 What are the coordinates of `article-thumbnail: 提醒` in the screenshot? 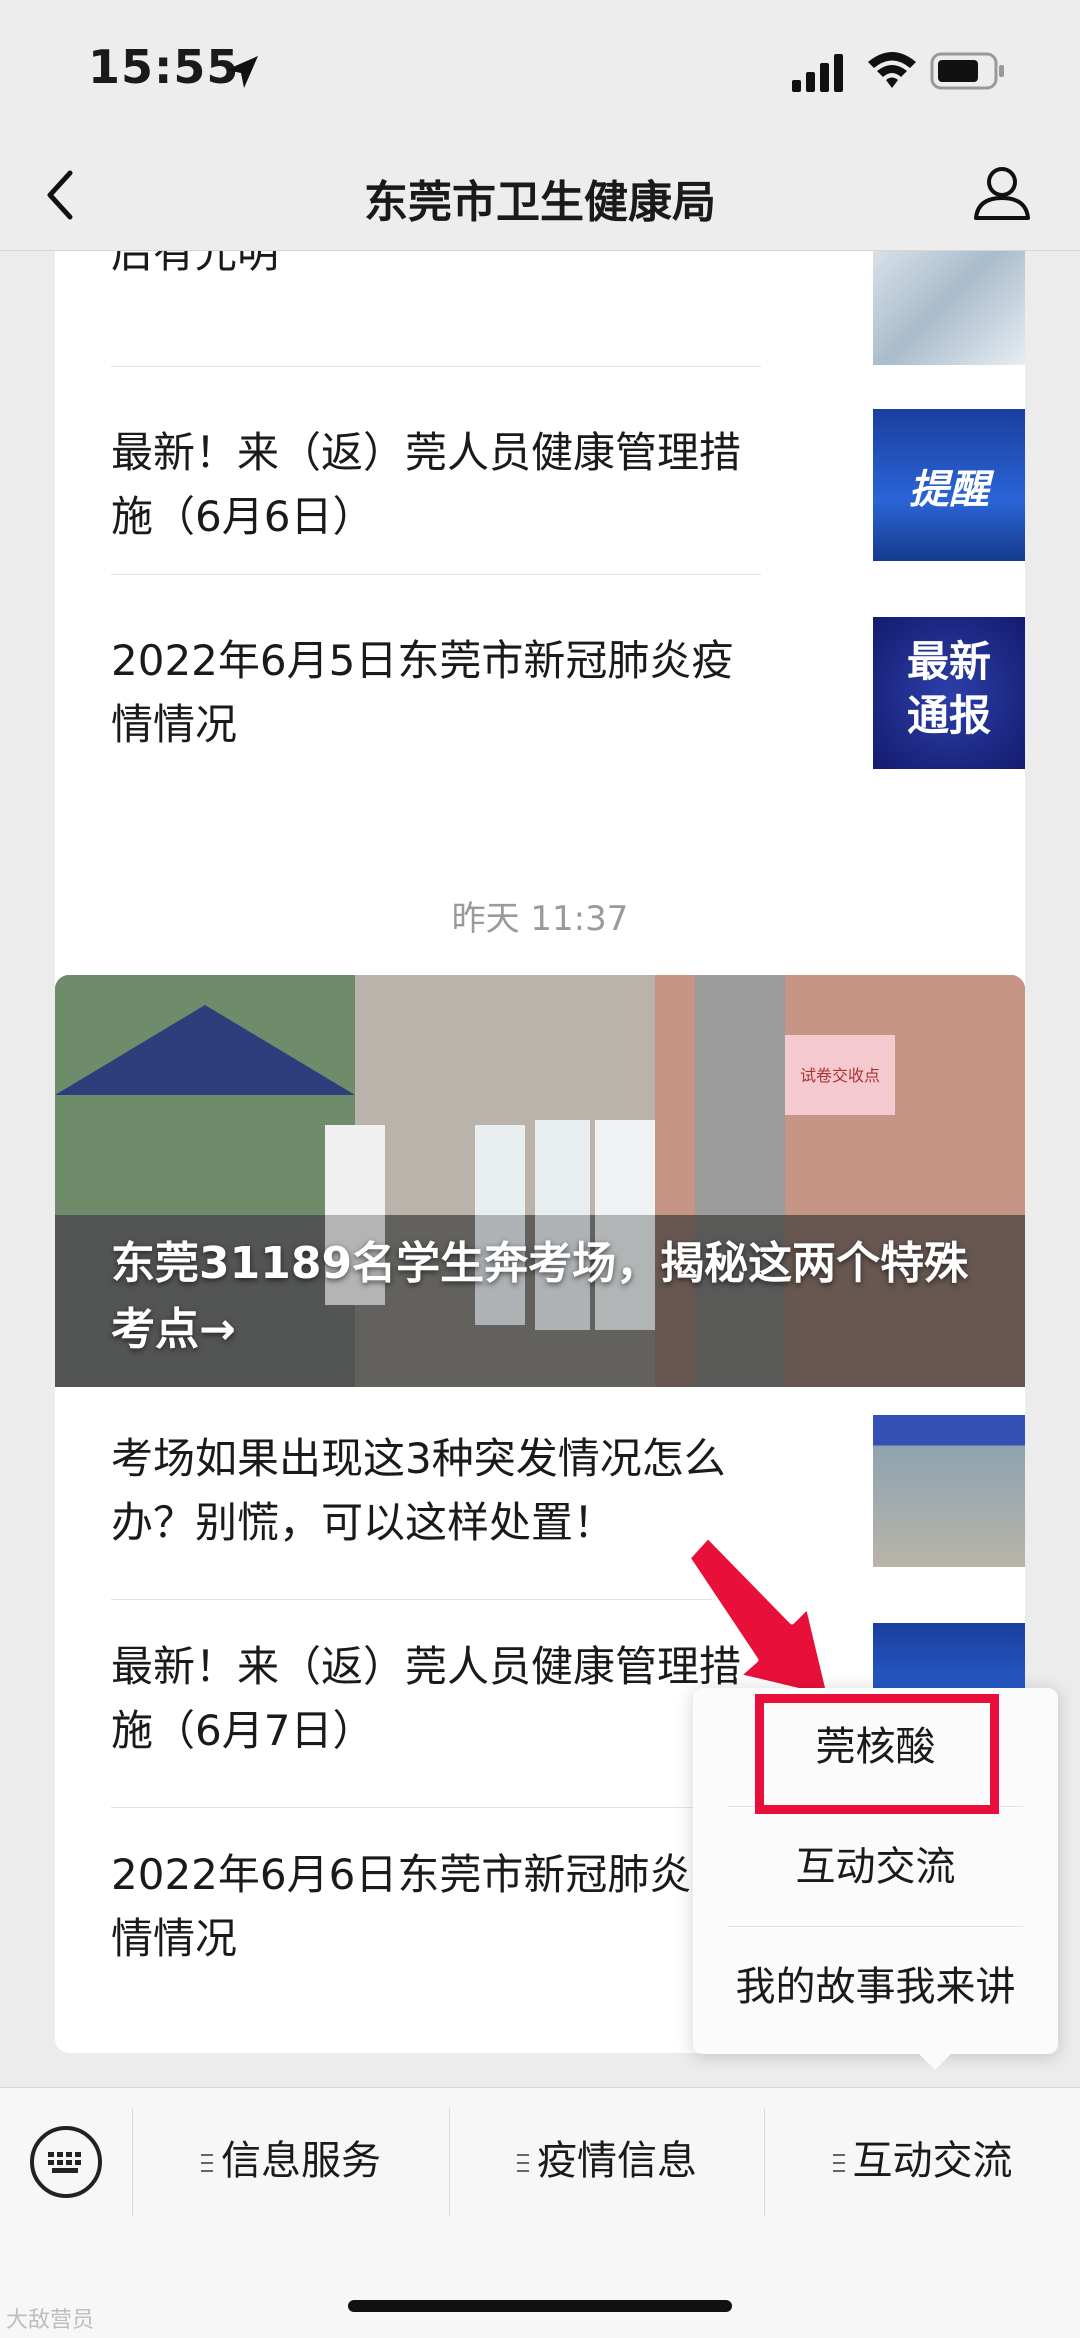 It's located at (949, 485).